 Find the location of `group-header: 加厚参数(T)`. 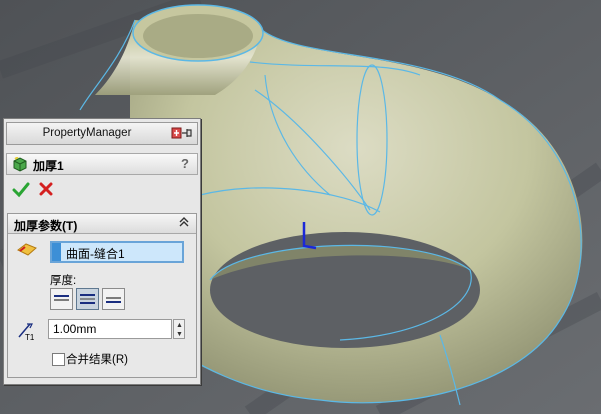

group-header: 加厚参数(T) is located at coordinates (102, 224).